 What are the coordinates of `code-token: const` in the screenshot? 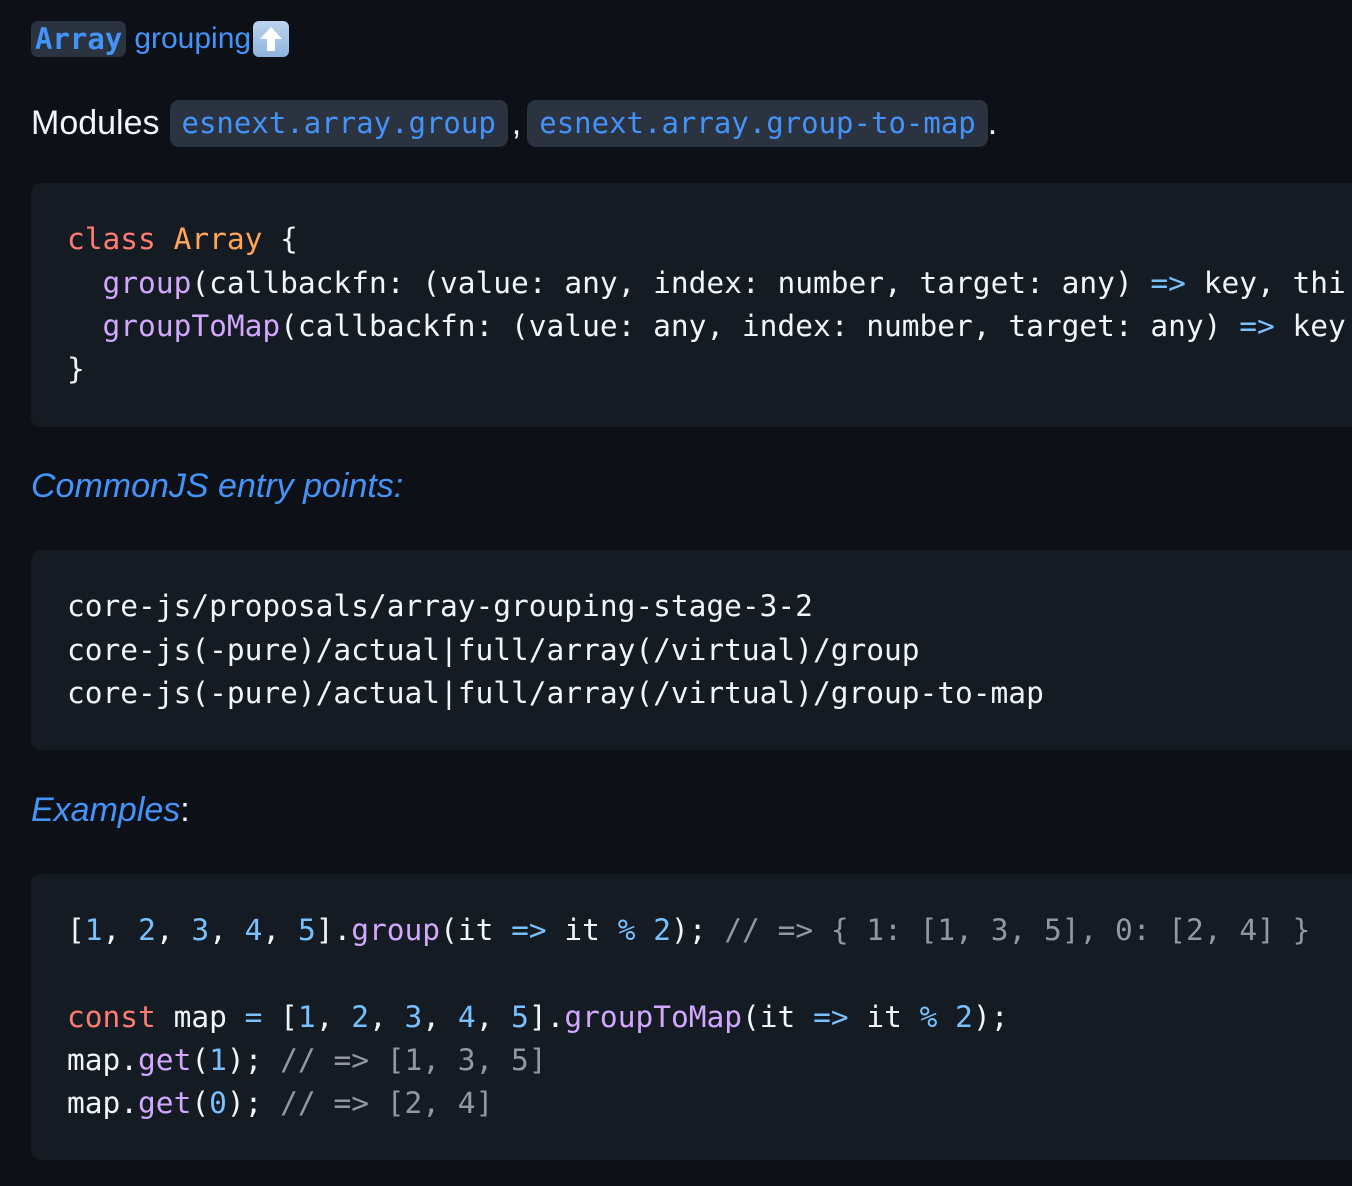 It's located at (111, 1017).